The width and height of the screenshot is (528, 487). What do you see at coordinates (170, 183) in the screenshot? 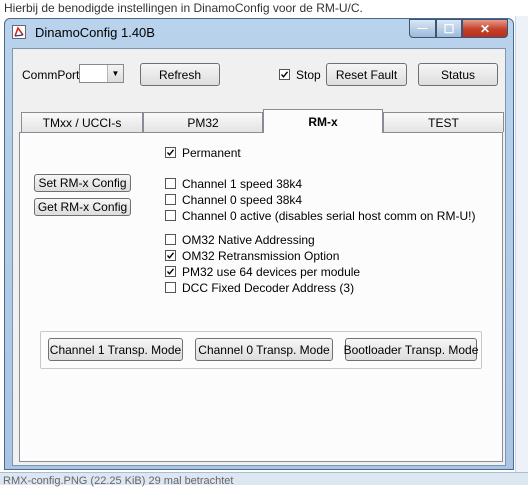
I see `channel1-speed-checkbox` at bounding box center [170, 183].